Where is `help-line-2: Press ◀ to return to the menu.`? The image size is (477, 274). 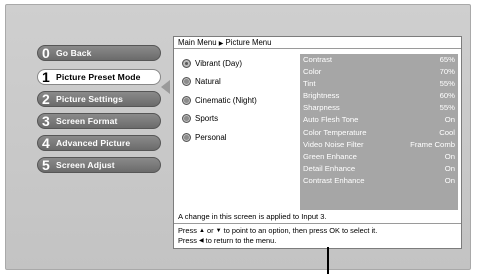
help-line-2: Press ◀ to return to the menu. is located at coordinates (319, 241).